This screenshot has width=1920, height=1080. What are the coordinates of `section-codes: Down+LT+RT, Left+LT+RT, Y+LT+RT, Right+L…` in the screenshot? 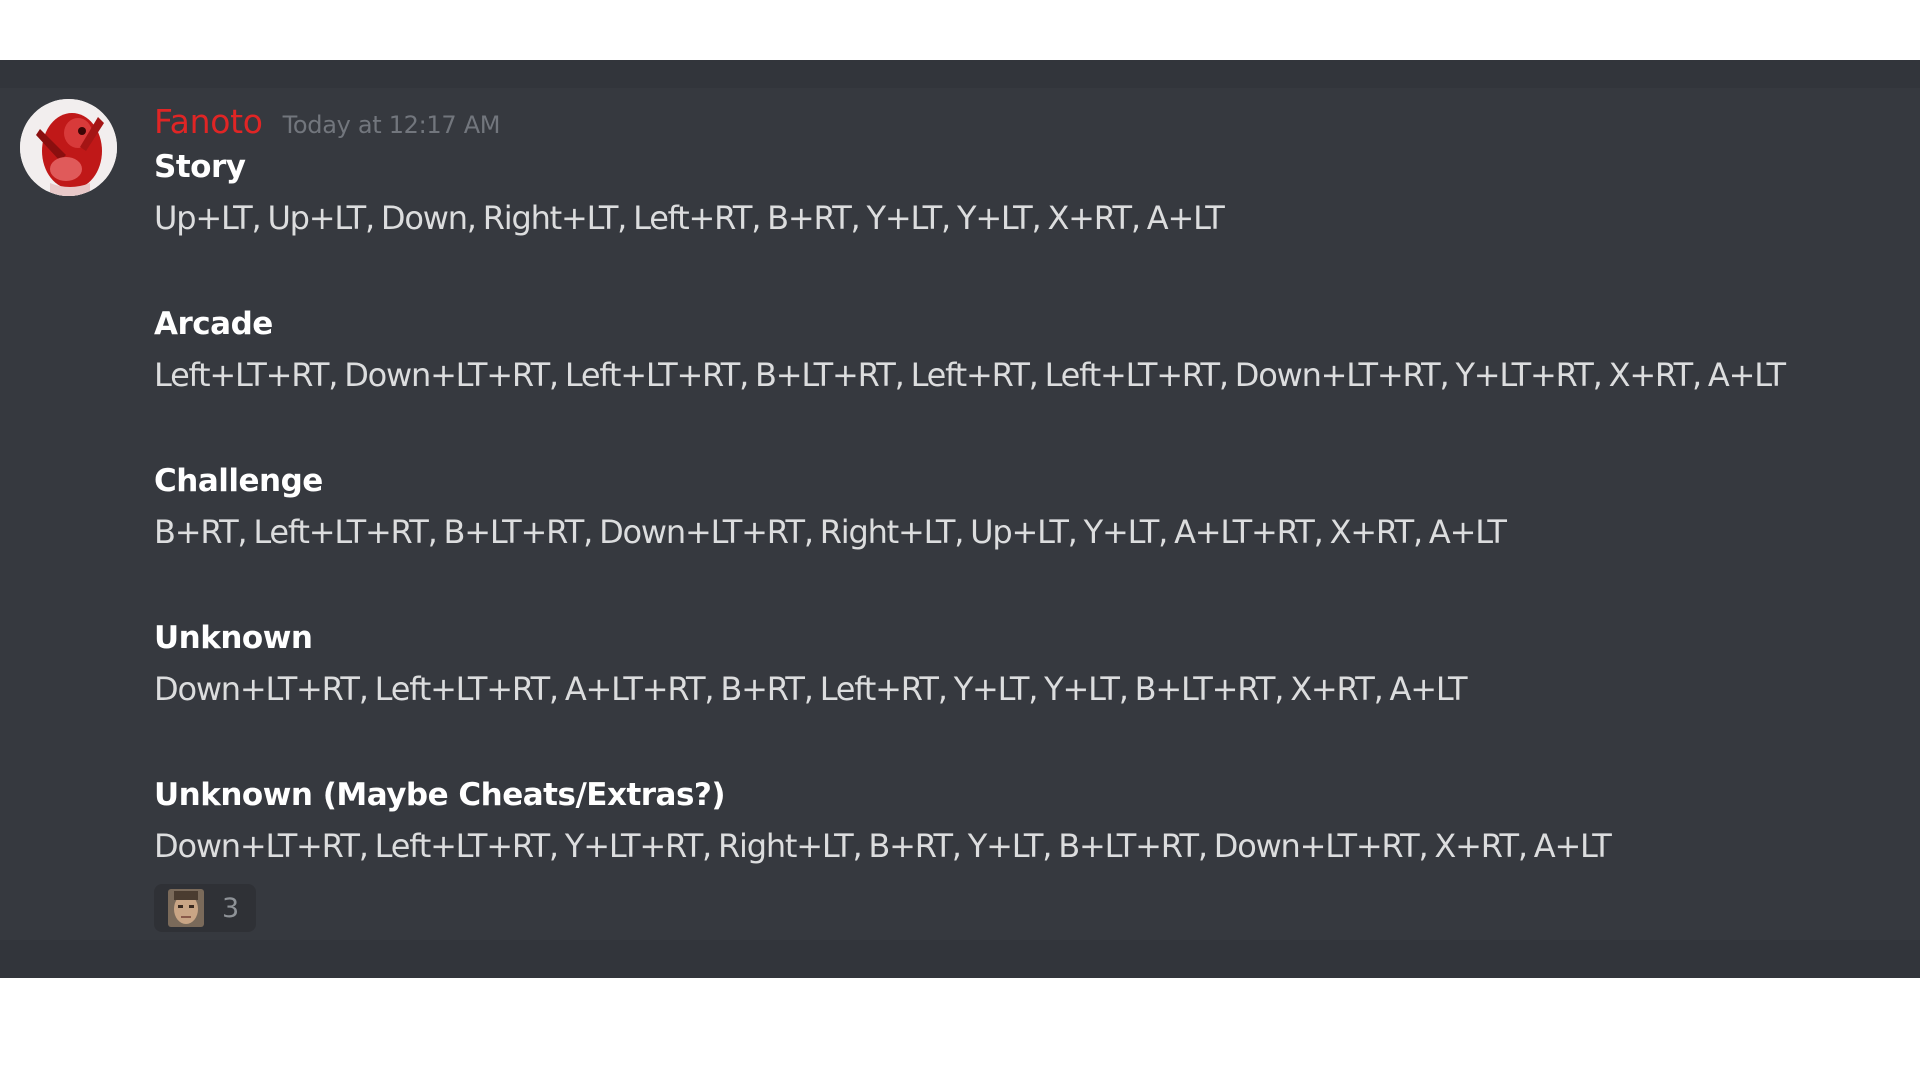 It's located at (883, 846).